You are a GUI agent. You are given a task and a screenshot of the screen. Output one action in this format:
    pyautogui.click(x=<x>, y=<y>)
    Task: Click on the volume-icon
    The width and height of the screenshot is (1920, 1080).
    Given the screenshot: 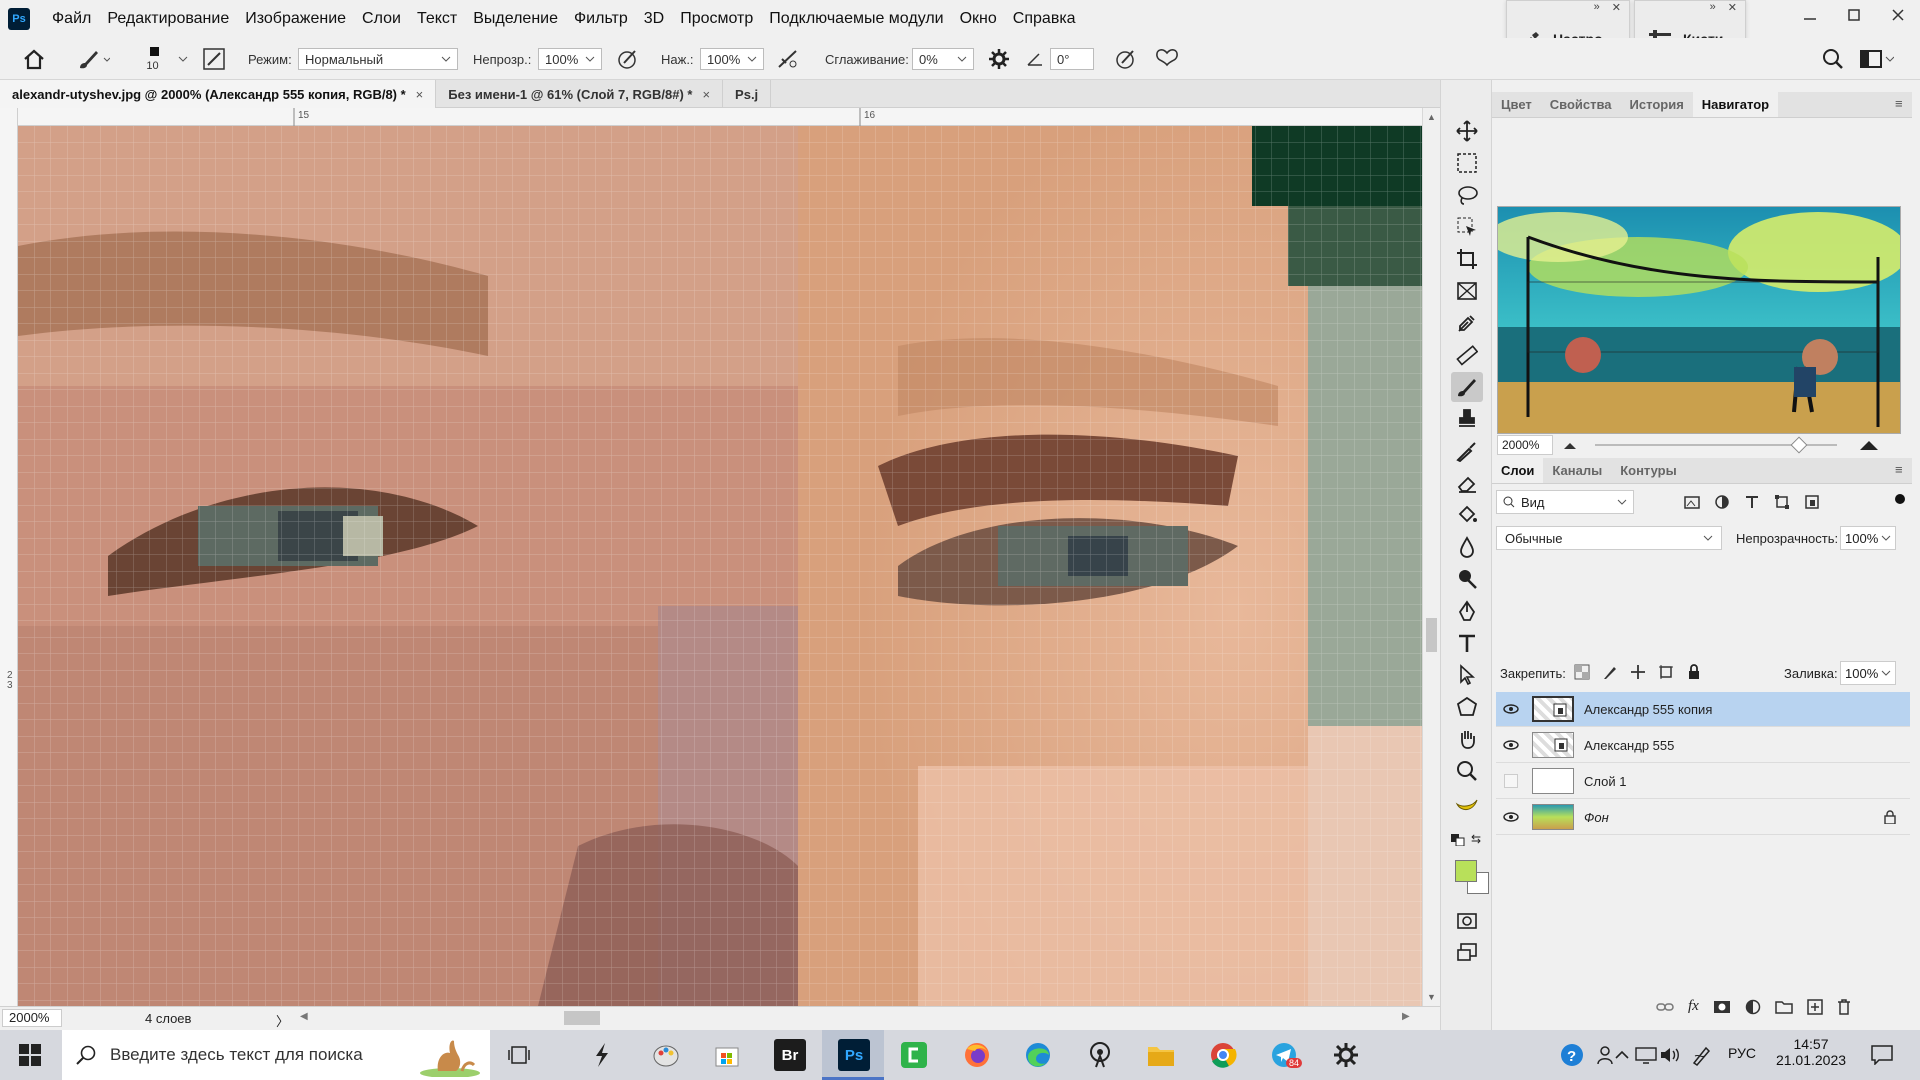 What is the action you would take?
    pyautogui.click(x=1670, y=1055)
    